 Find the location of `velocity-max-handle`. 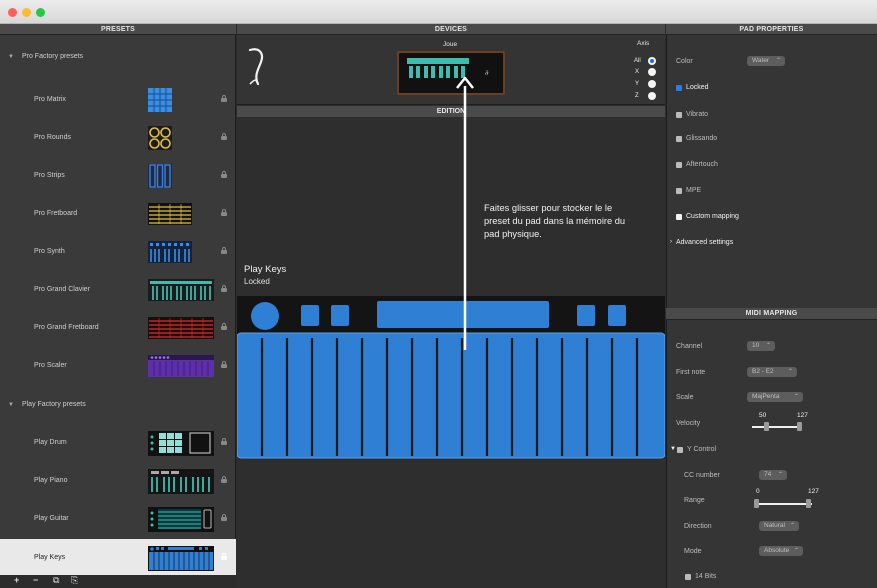

velocity-max-handle is located at coordinates (799, 426).